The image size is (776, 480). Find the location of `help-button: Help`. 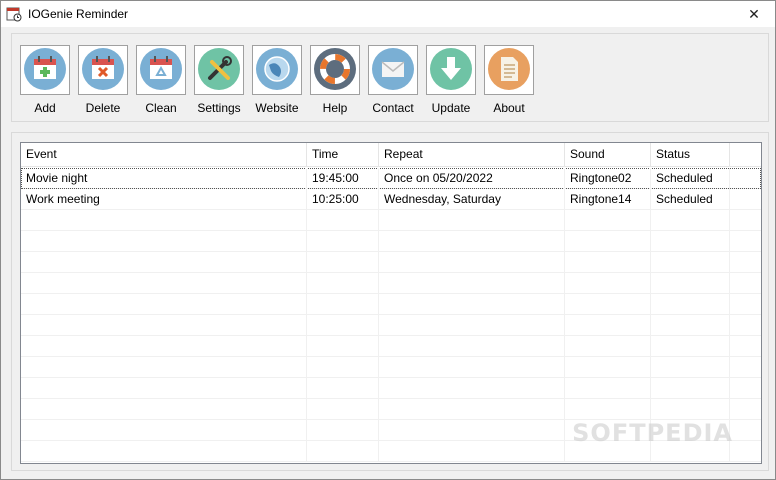

help-button: Help is located at coordinates (335, 80).